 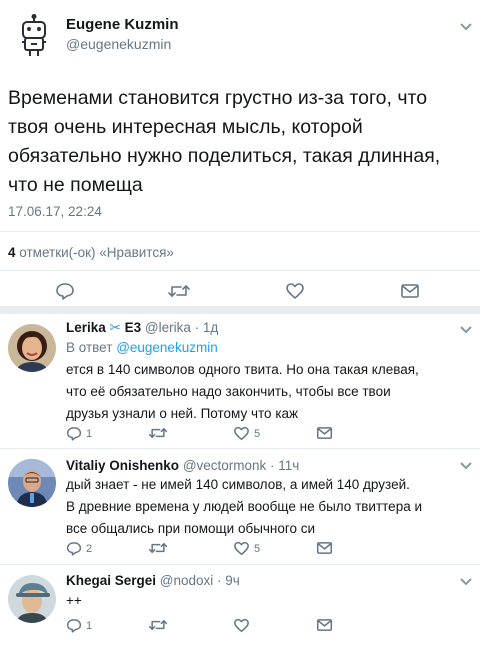 I want to click on tweet-actions, so click(x=240, y=292).